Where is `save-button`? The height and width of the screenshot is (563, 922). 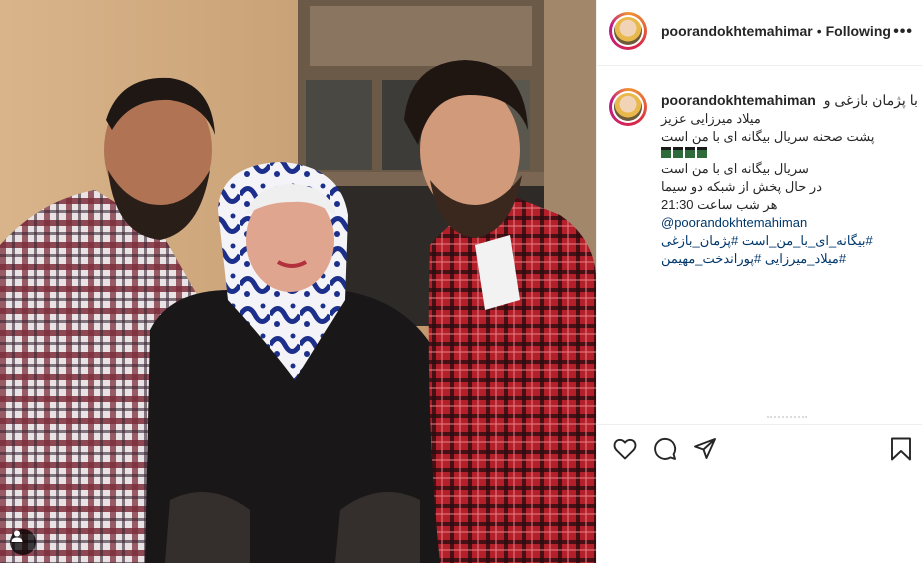
save-button is located at coordinates (901, 449).